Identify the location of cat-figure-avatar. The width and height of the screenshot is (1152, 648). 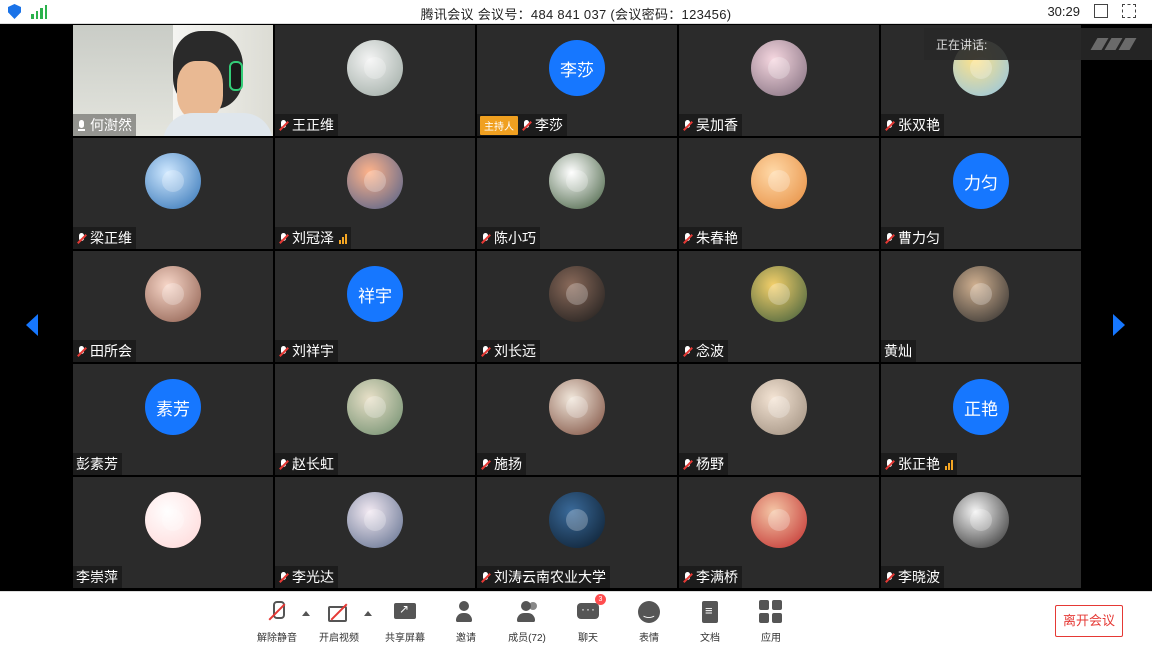
(779, 294).